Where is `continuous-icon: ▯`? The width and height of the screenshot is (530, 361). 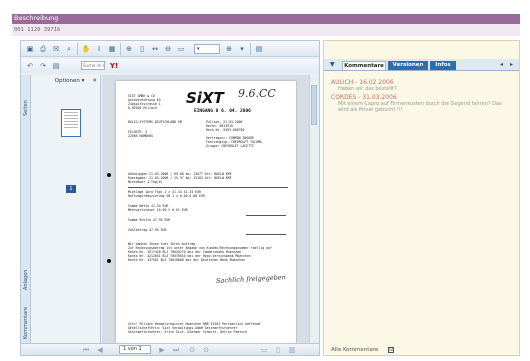
continuous-icon: ▯ is located at coordinates (278, 350).